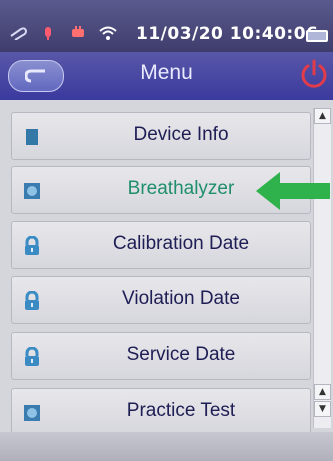  I want to click on power-icon, so click(314, 75).